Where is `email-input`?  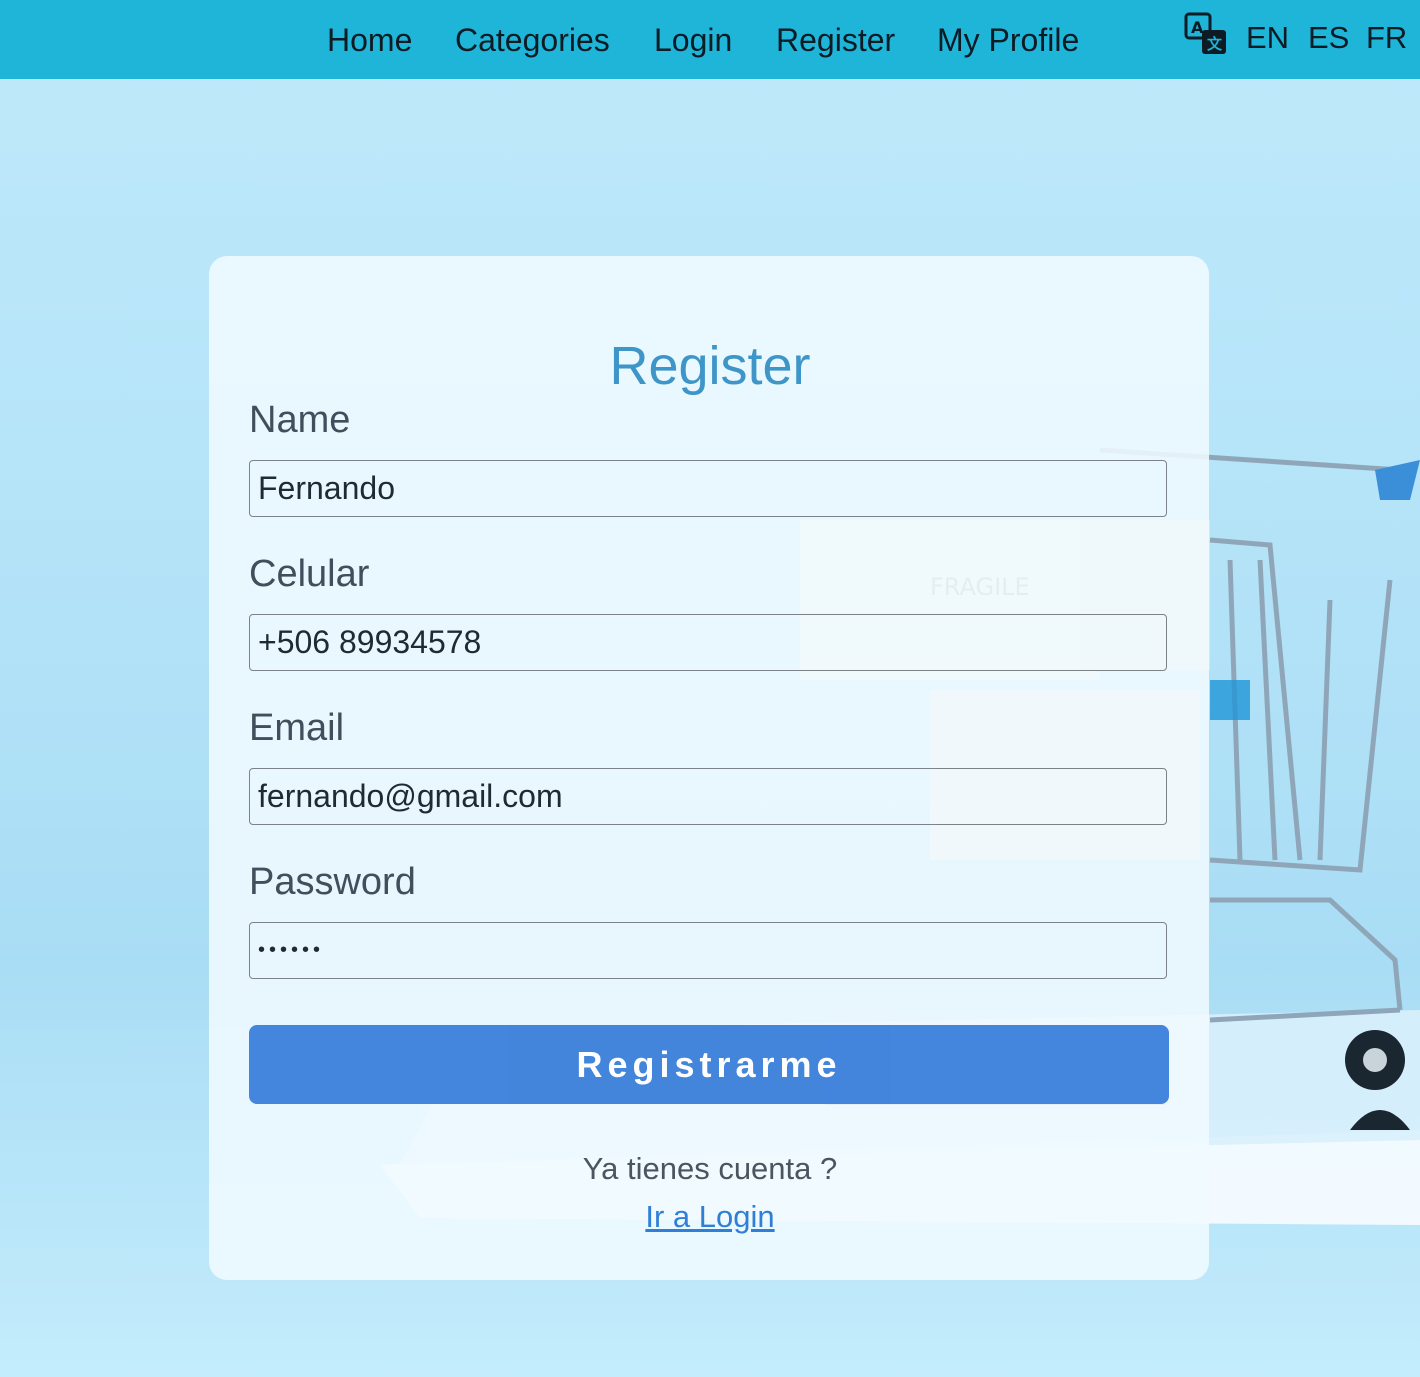 email-input is located at coordinates (708, 796).